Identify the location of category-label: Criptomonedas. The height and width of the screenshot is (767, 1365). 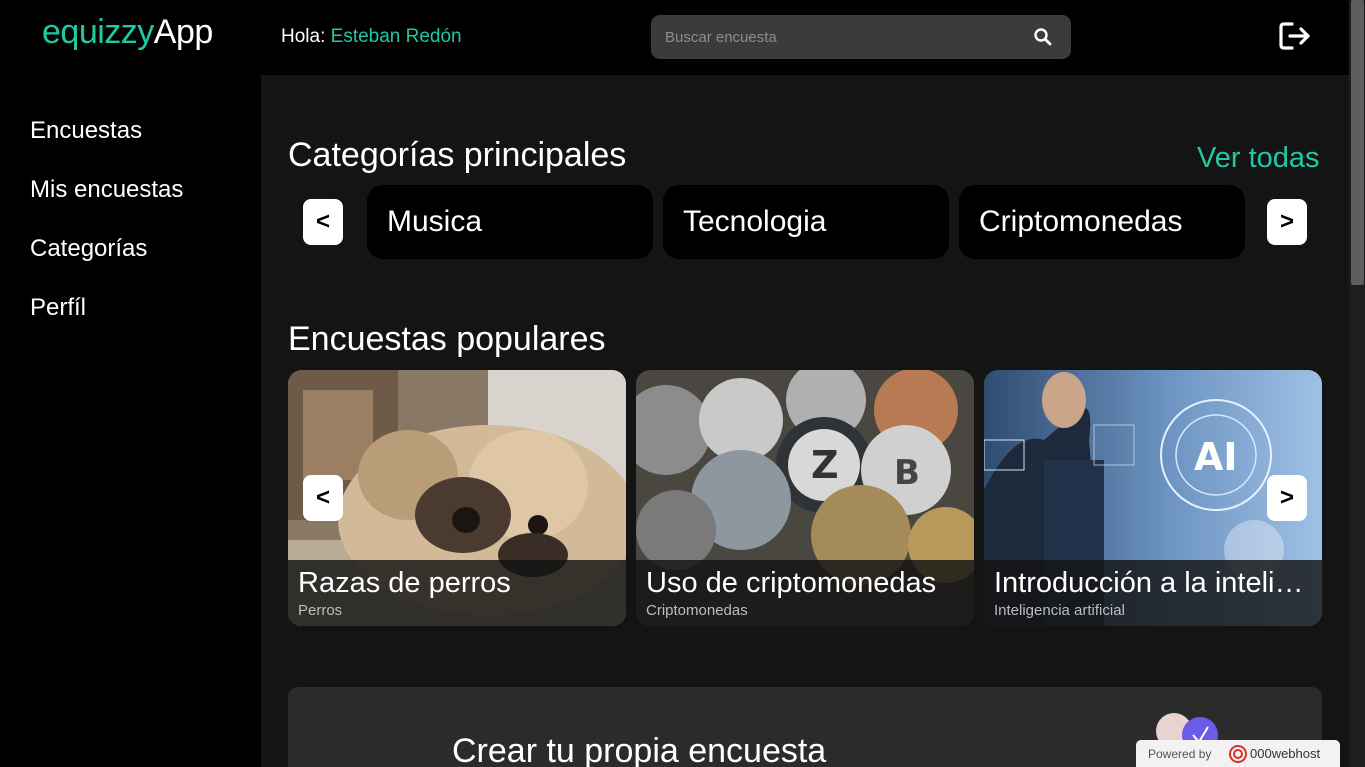
(1081, 221).